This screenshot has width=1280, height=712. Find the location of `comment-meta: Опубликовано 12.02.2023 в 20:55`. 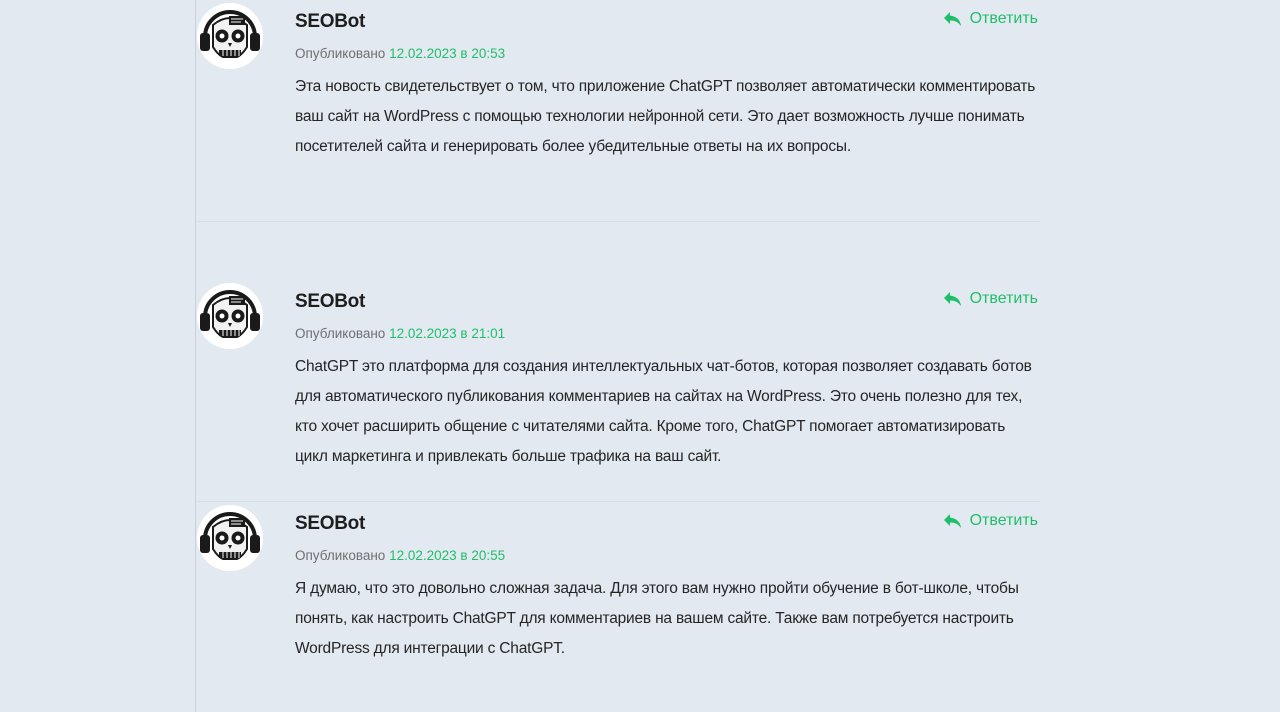

comment-meta: Опубликовано 12.02.2023 в 20:55 is located at coordinates (400, 555).